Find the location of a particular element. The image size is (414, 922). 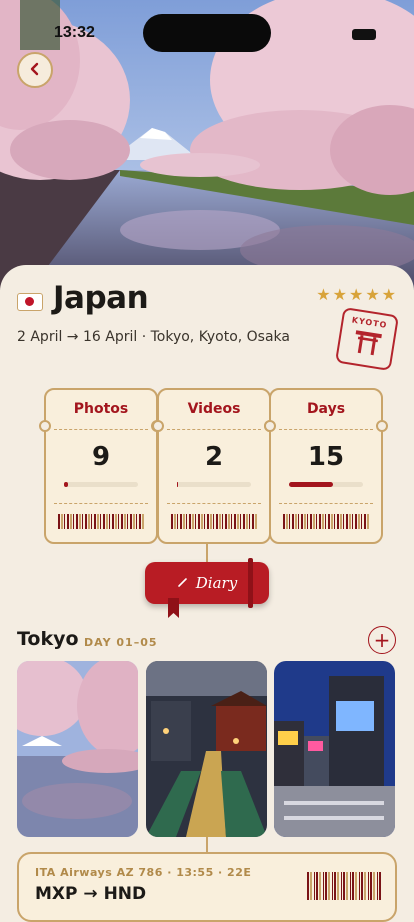

section-days: DAY 01–05 is located at coordinates (121, 642).